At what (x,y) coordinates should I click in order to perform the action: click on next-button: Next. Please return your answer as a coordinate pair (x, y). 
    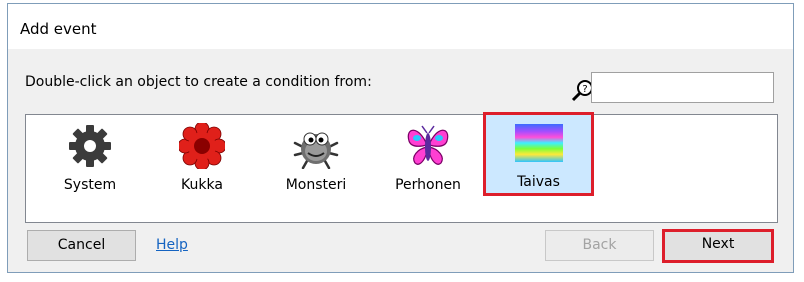
    Looking at the image, I should click on (718, 246).